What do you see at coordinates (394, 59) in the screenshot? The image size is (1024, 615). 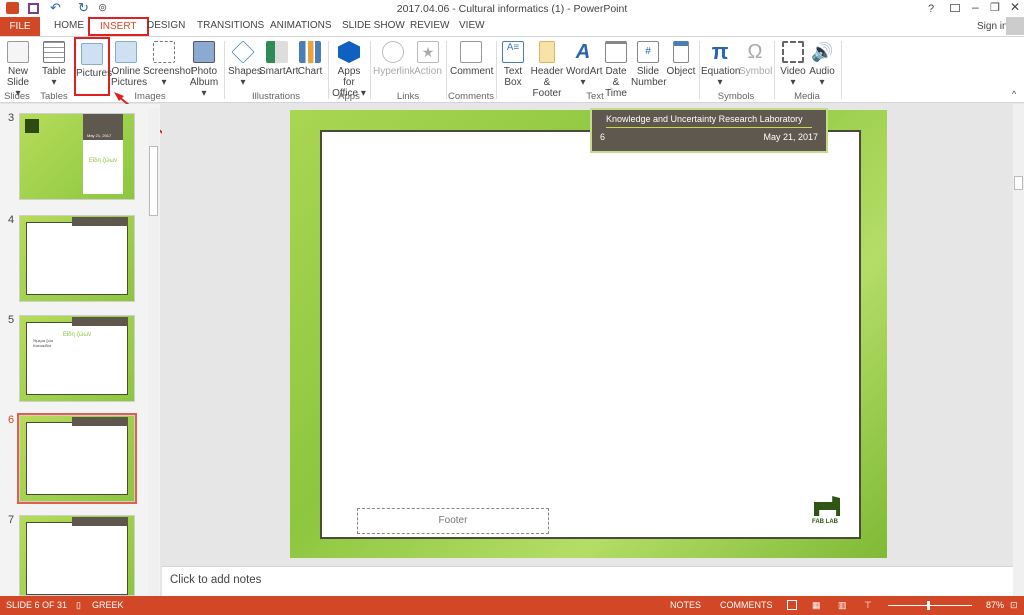 I see `hyperlink-button: Hyperlink` at bounding box center [394, 59].